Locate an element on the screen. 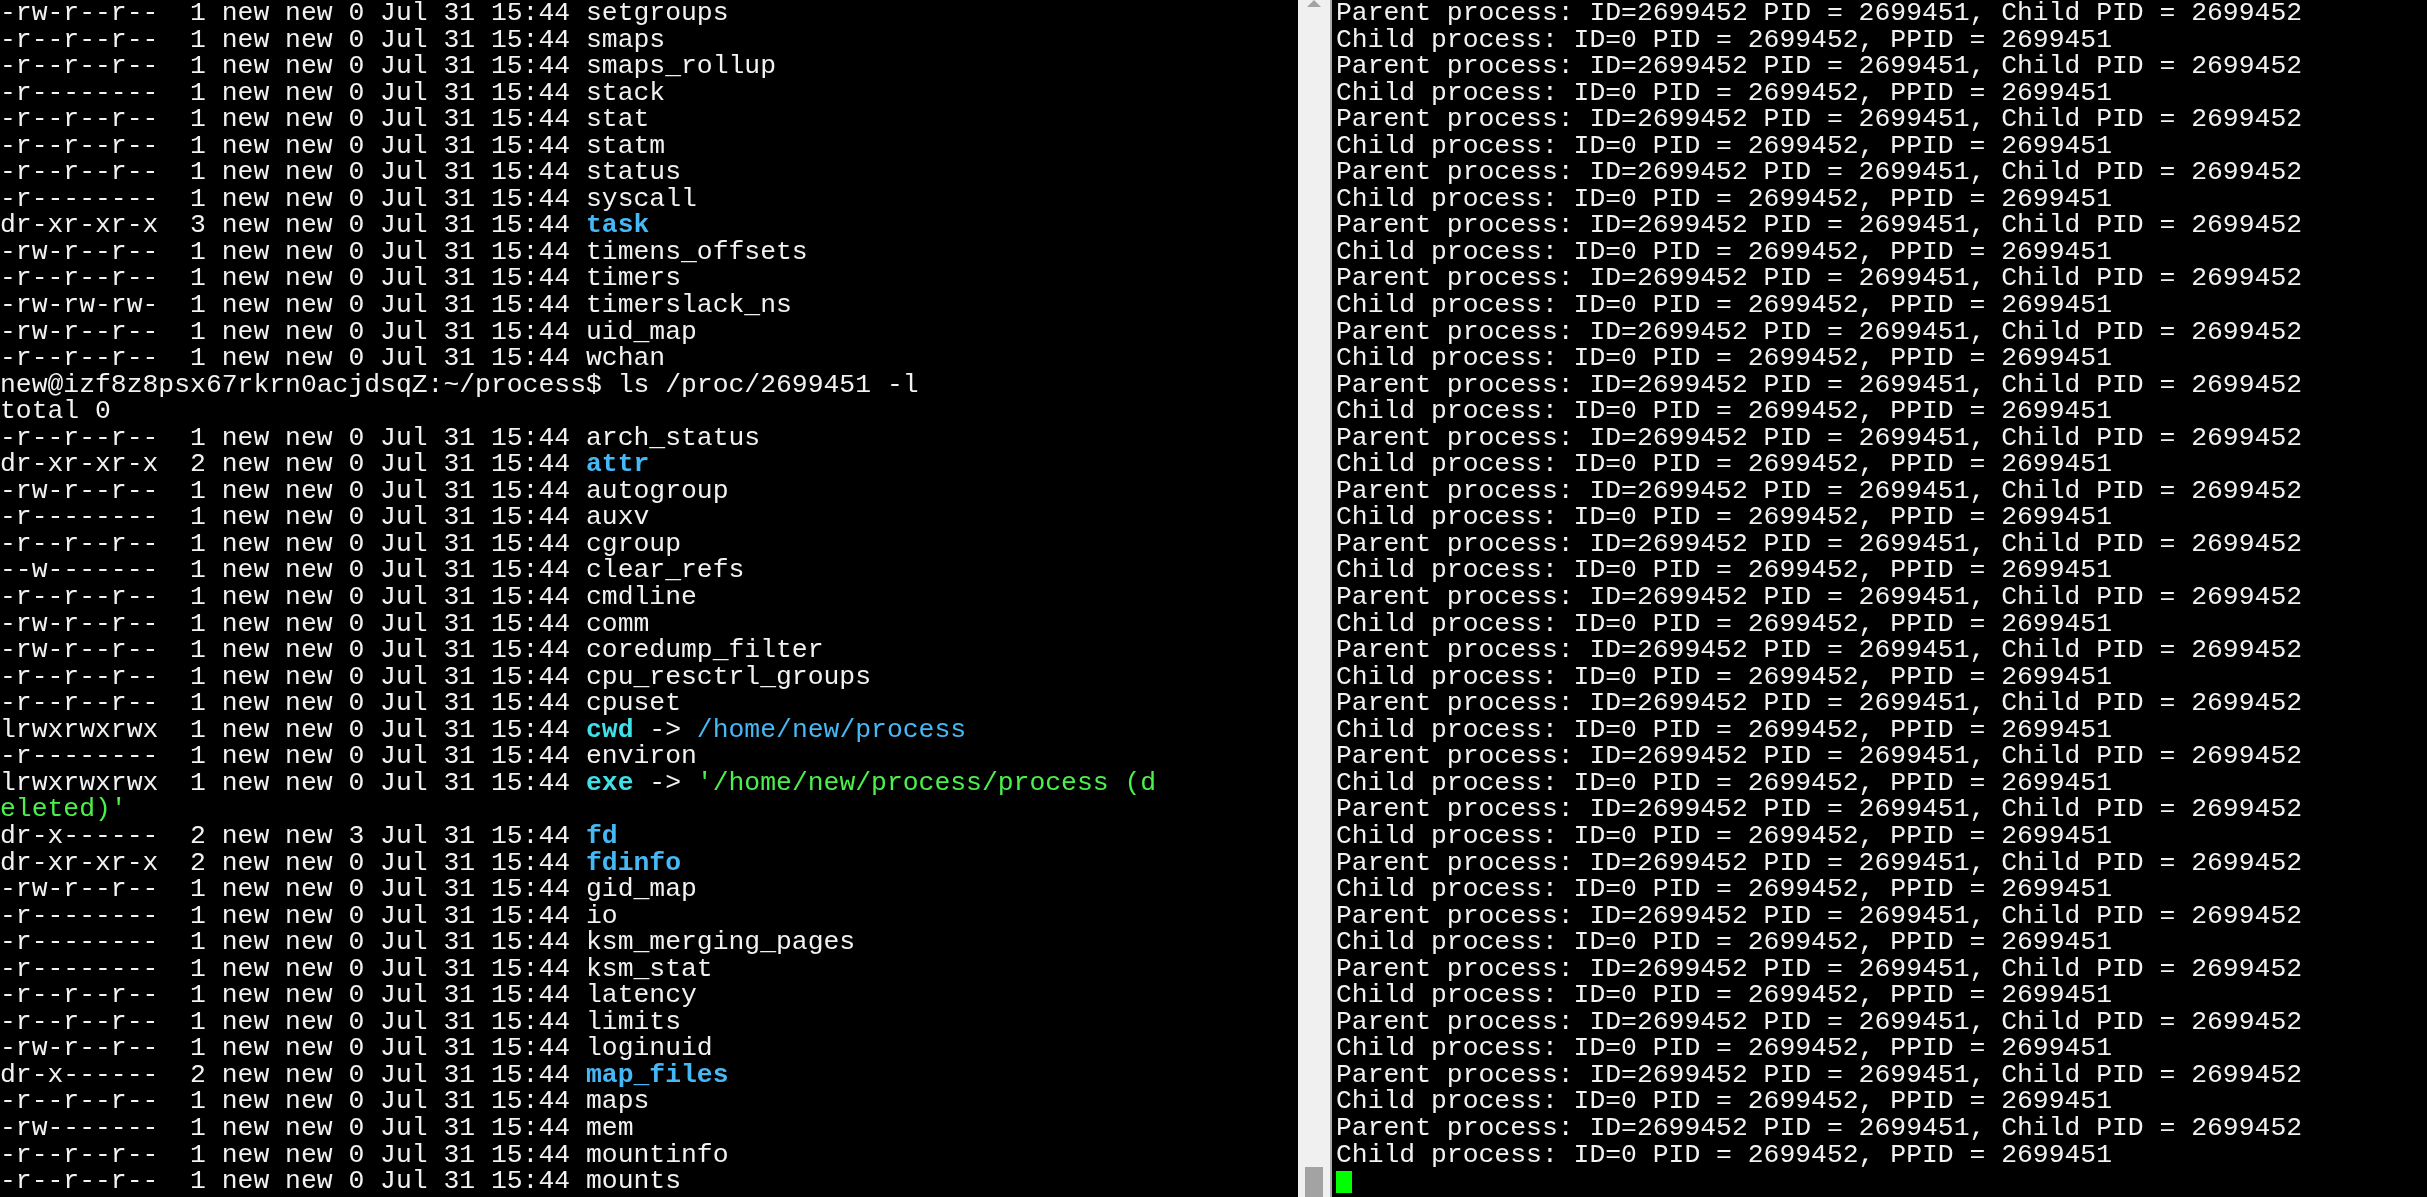  file-name: comm is located at coordinates (617, 624).